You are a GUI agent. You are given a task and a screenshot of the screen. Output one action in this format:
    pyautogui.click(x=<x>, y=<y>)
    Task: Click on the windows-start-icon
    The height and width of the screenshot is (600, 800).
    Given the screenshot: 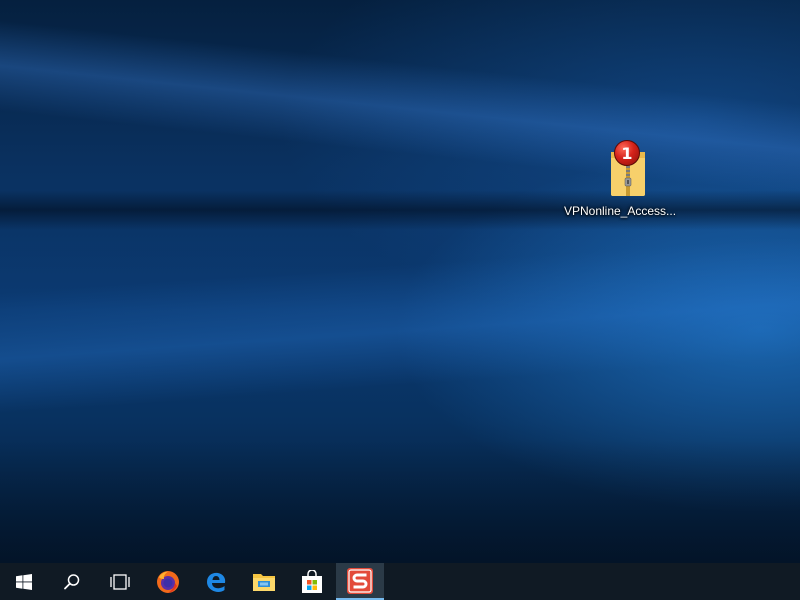 What is the action you would take?
    pyautogui.click(x=24, y=581)
    